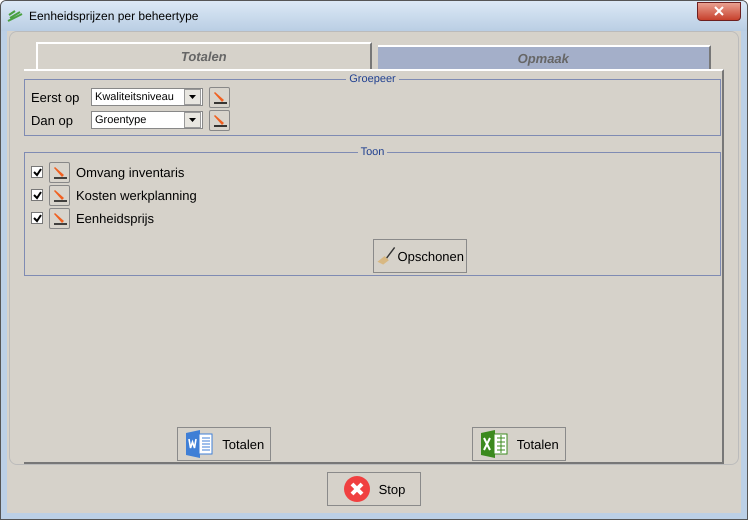 The image size is (748, 520). Describe the element at coordinates (52, 120) in the screenshot. I see `field-label: Dan op` at that location.